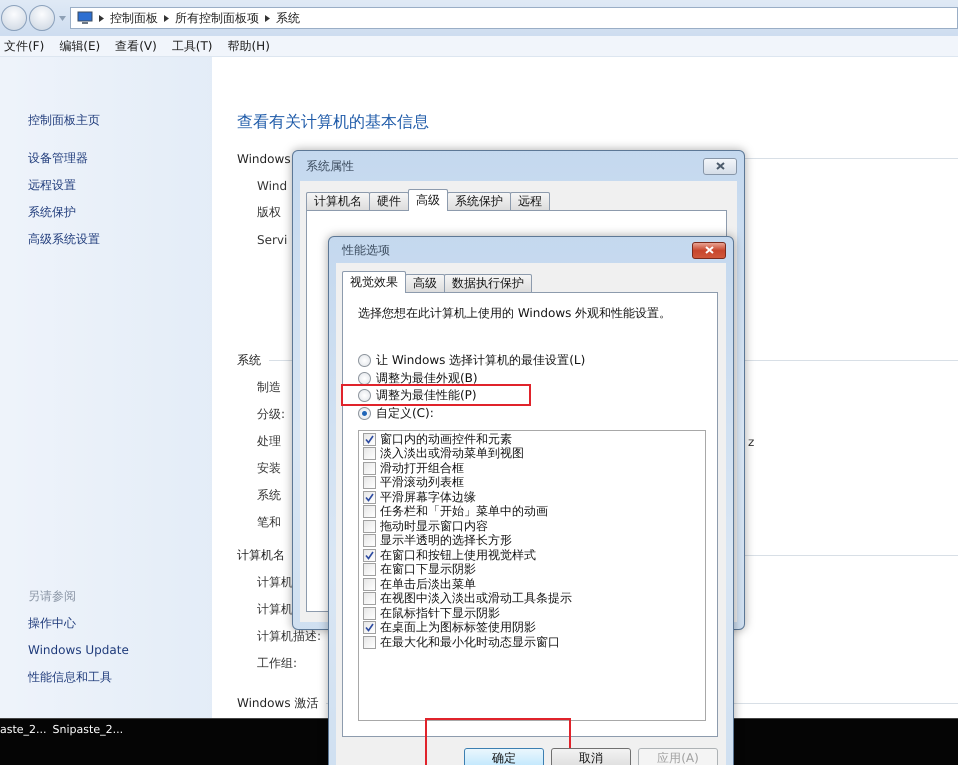  Describe the element at coordinates (446, 541) in the screenshot. I see `checkbox-label: 显示半透明的选择长方形` at that location.